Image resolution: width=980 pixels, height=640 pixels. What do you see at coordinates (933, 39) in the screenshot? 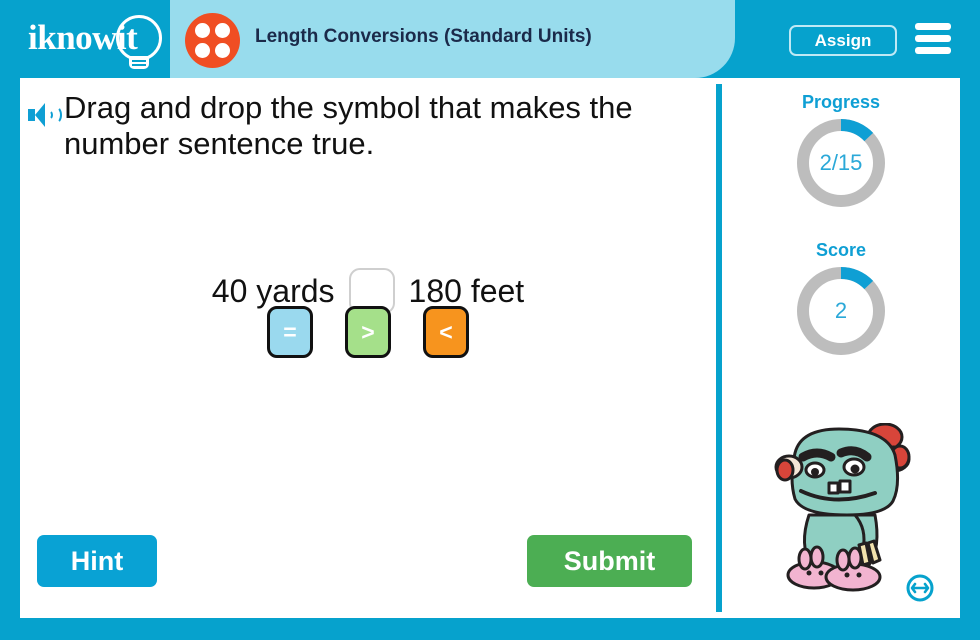
I see `hamburger-menu-icon` at bounding box center [933, 39].